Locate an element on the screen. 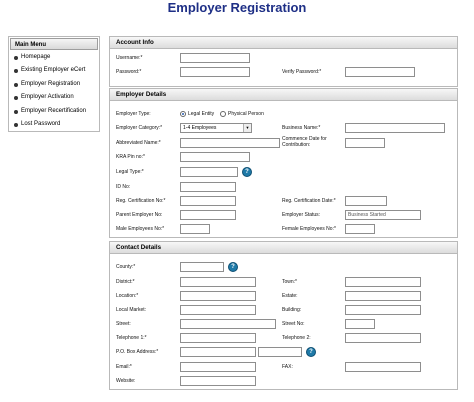  kra-pin-input is located at coordinates (215, 157).